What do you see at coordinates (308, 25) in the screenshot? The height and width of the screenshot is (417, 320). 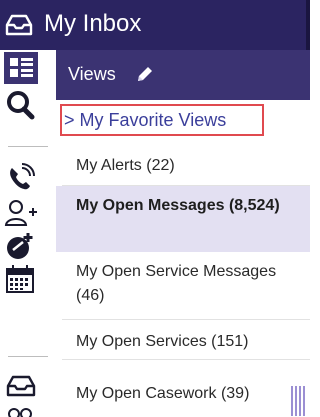 I see `header-edge` at bounding box center [308, 25].